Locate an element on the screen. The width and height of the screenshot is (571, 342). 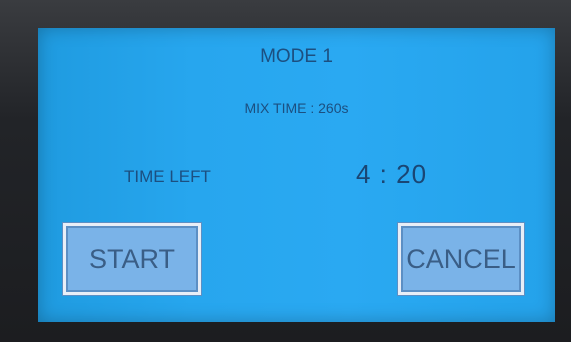
time-left-label: TIME LEFT is located at coordinates (167, 176).